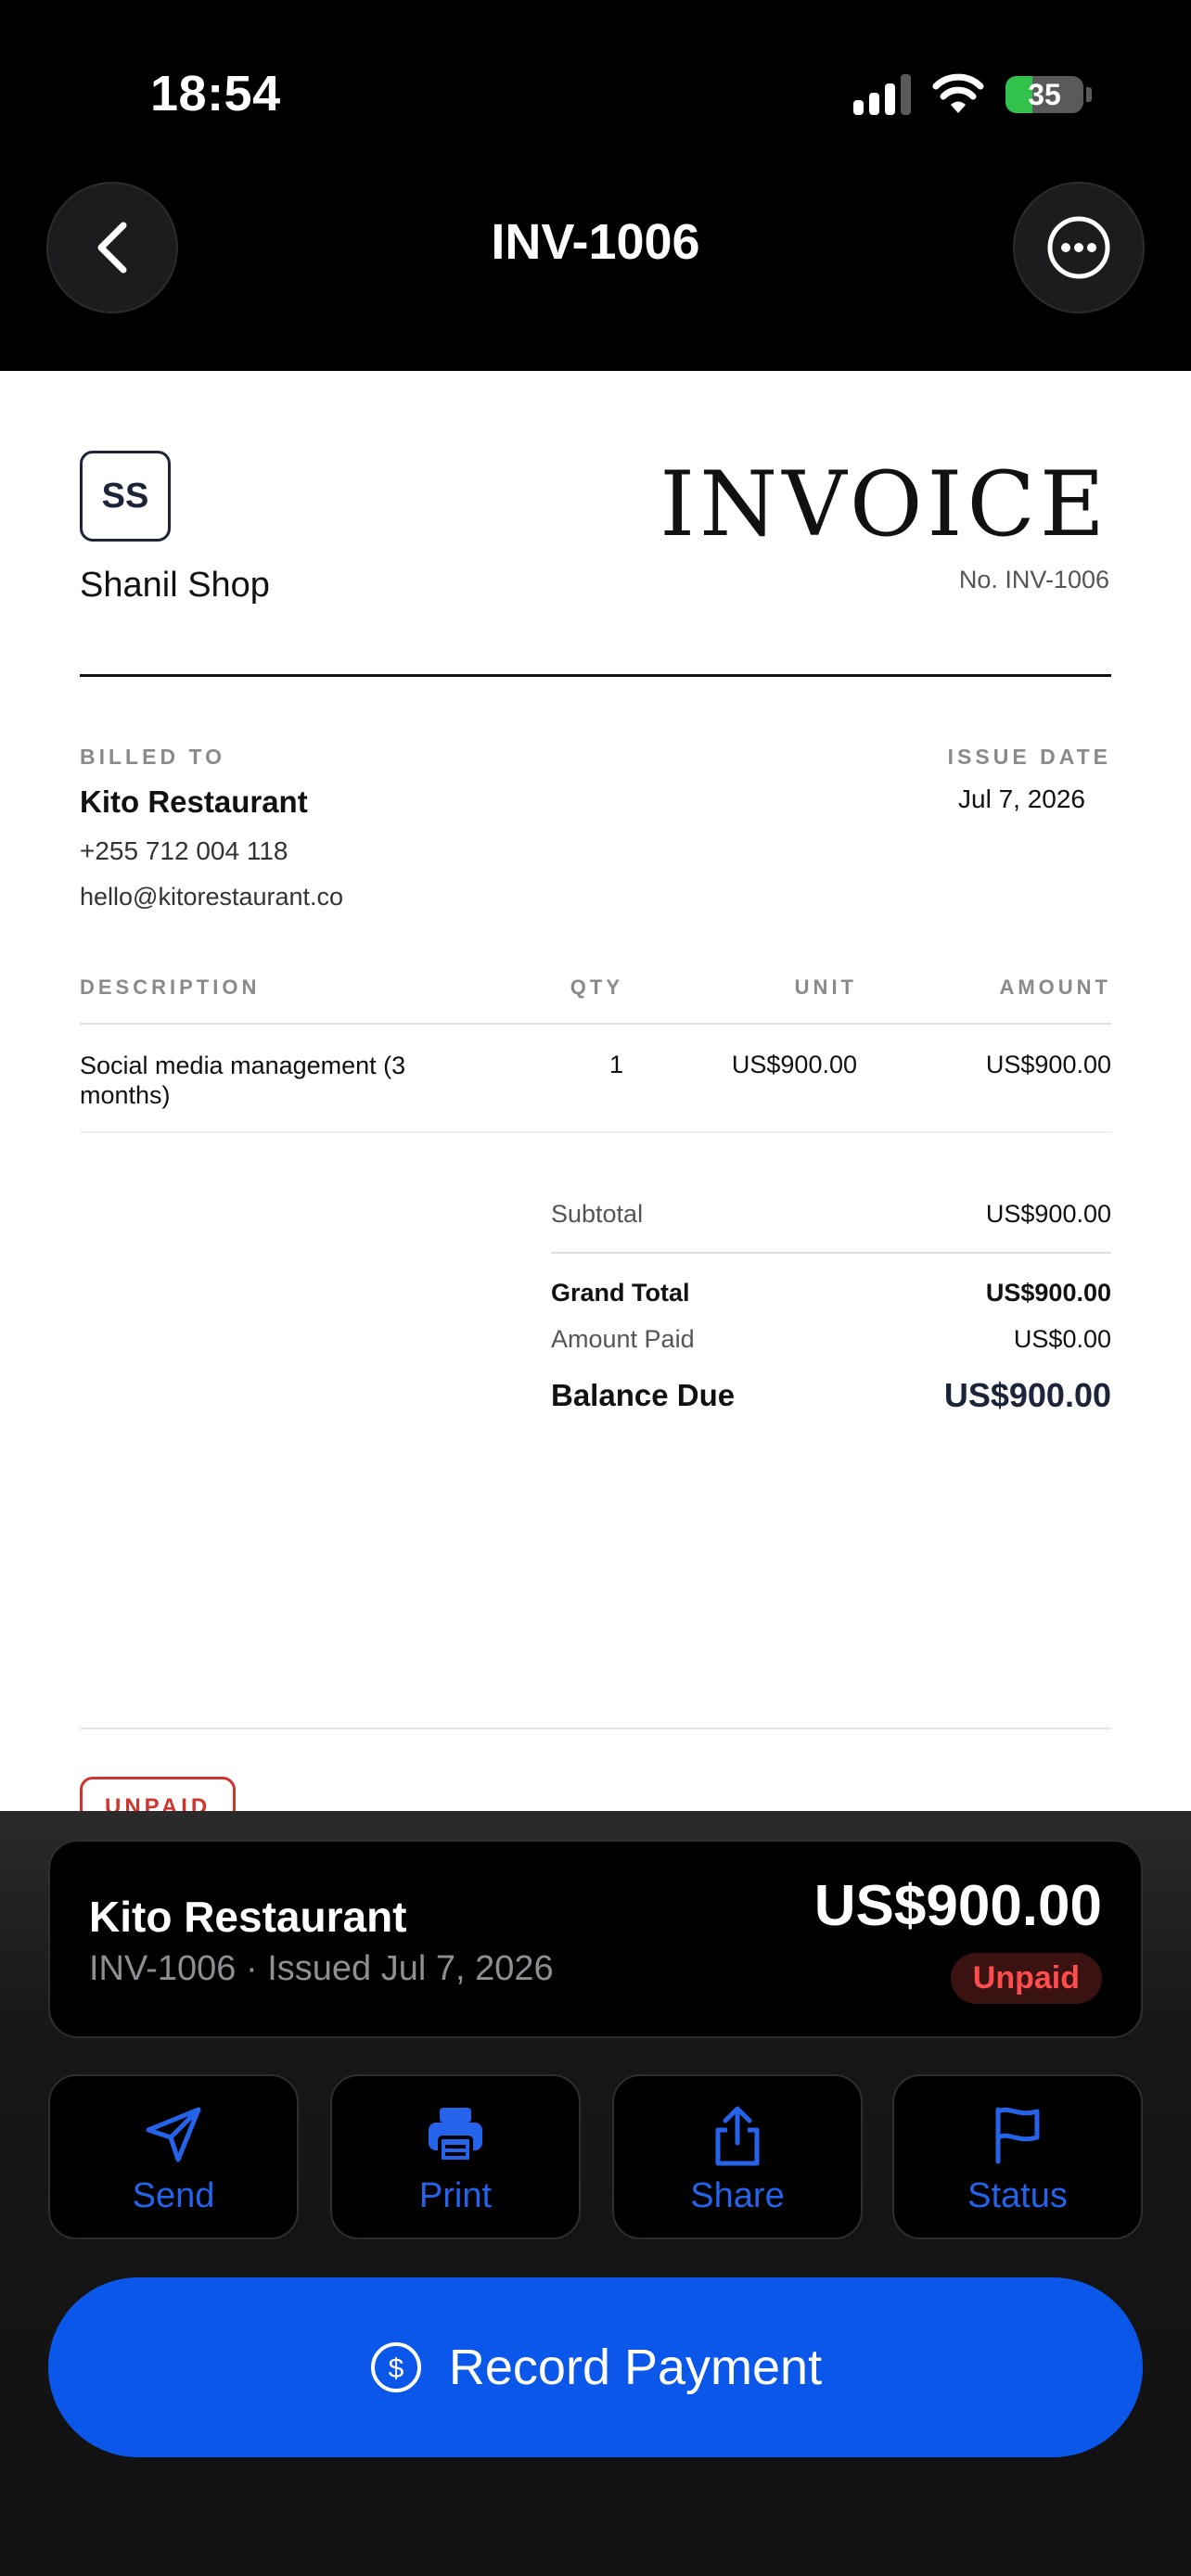  I want to click on client-phone: +255 712 004 118, so click(184, 850).